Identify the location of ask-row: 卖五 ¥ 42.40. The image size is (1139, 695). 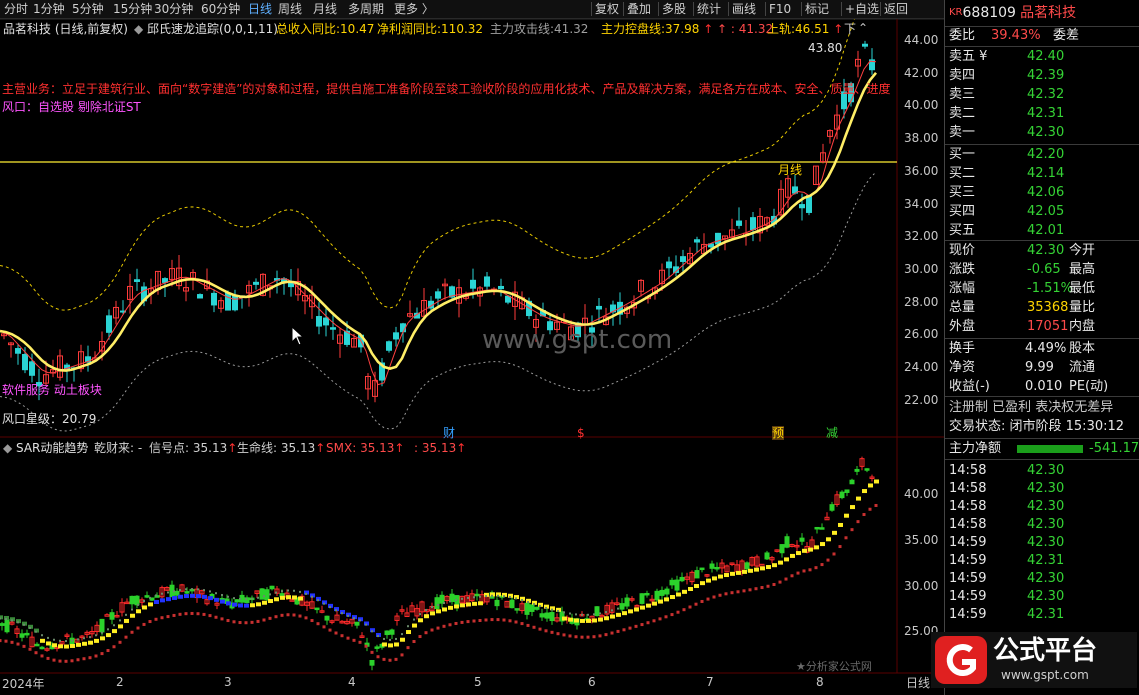
(1042, 57).